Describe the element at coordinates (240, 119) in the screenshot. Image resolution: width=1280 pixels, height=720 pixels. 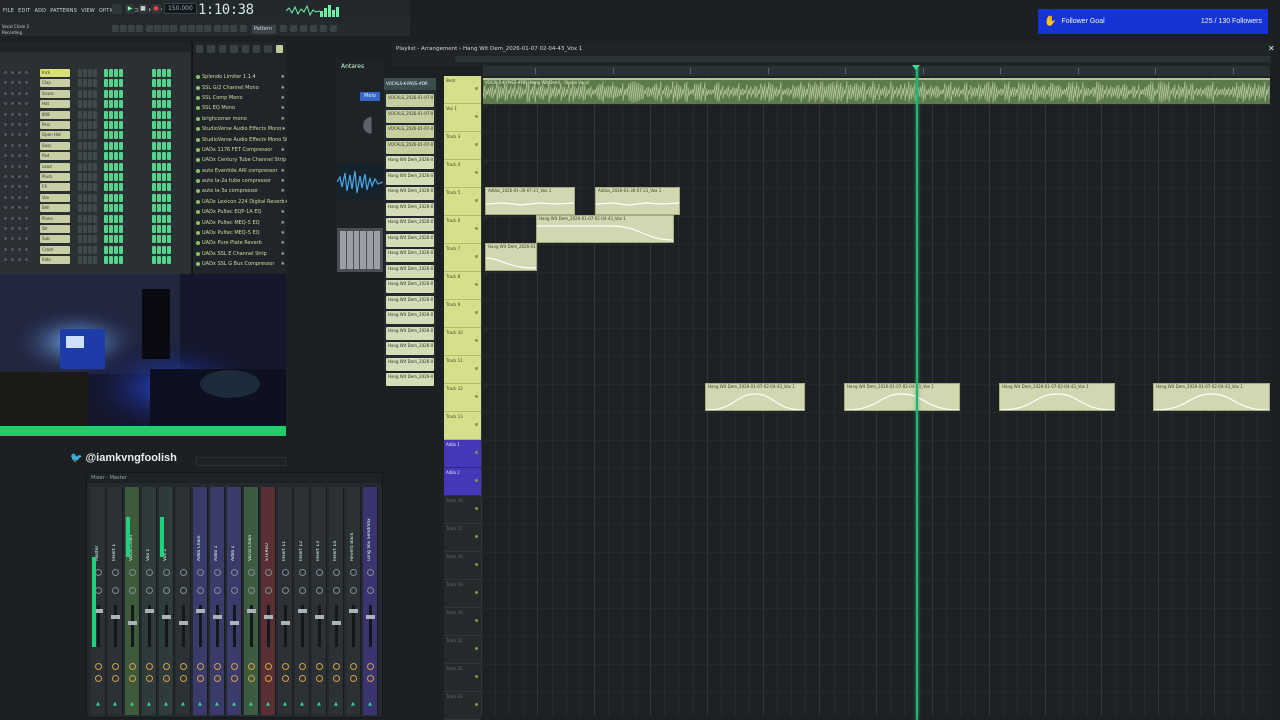
I see `plugin-list-item: brighcorner mono ★` at that location.